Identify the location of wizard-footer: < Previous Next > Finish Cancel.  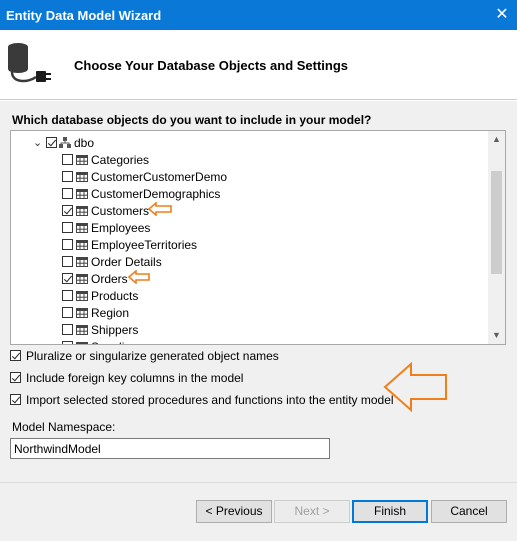
(258, 511).